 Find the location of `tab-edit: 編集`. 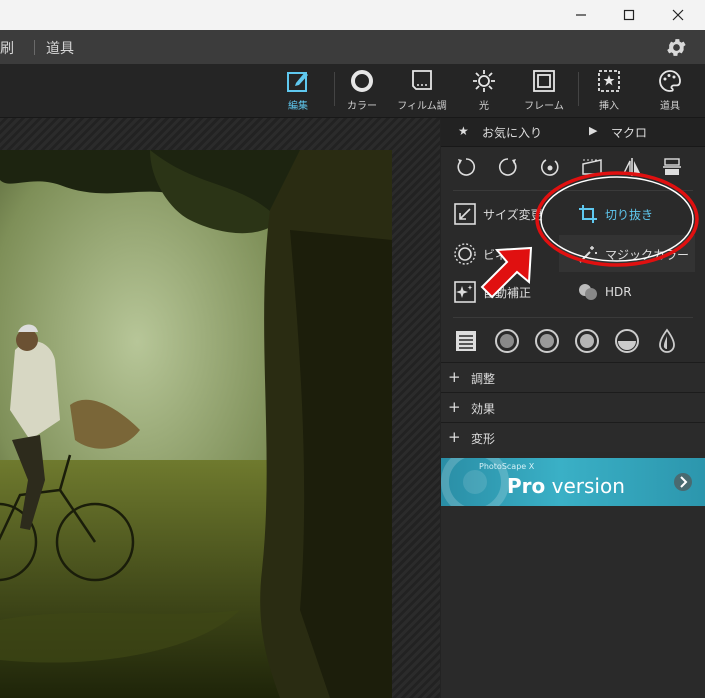

tab-edit: 編集 is located at coordinates (298, 91).